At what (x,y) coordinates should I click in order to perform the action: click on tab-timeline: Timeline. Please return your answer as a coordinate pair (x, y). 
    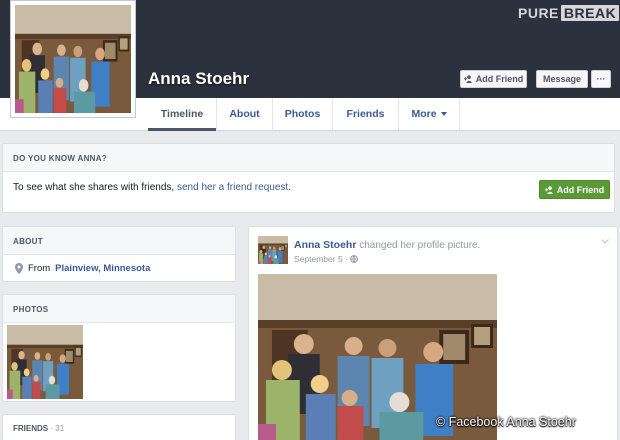
    Looking at the image, I should click on (182, 114).